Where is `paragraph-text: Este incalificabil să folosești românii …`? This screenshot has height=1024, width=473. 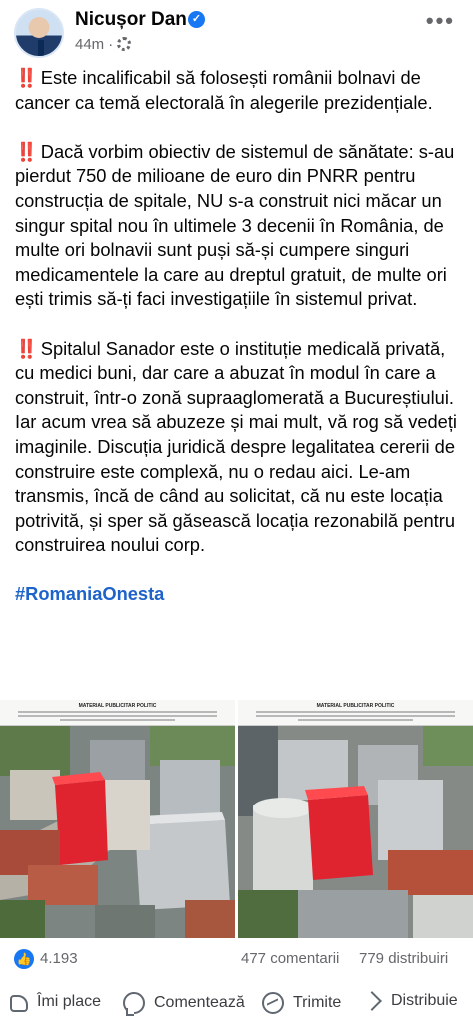
paragraph-text: Este incalificabil să folosești românii … is located at coordinates (224, 90).